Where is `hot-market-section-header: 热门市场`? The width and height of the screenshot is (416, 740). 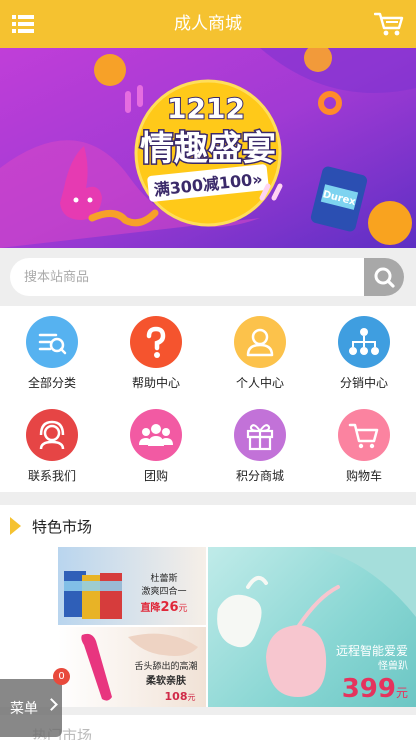 hot-market-section-header: 热门市场 is located at coordinates (208, 727).